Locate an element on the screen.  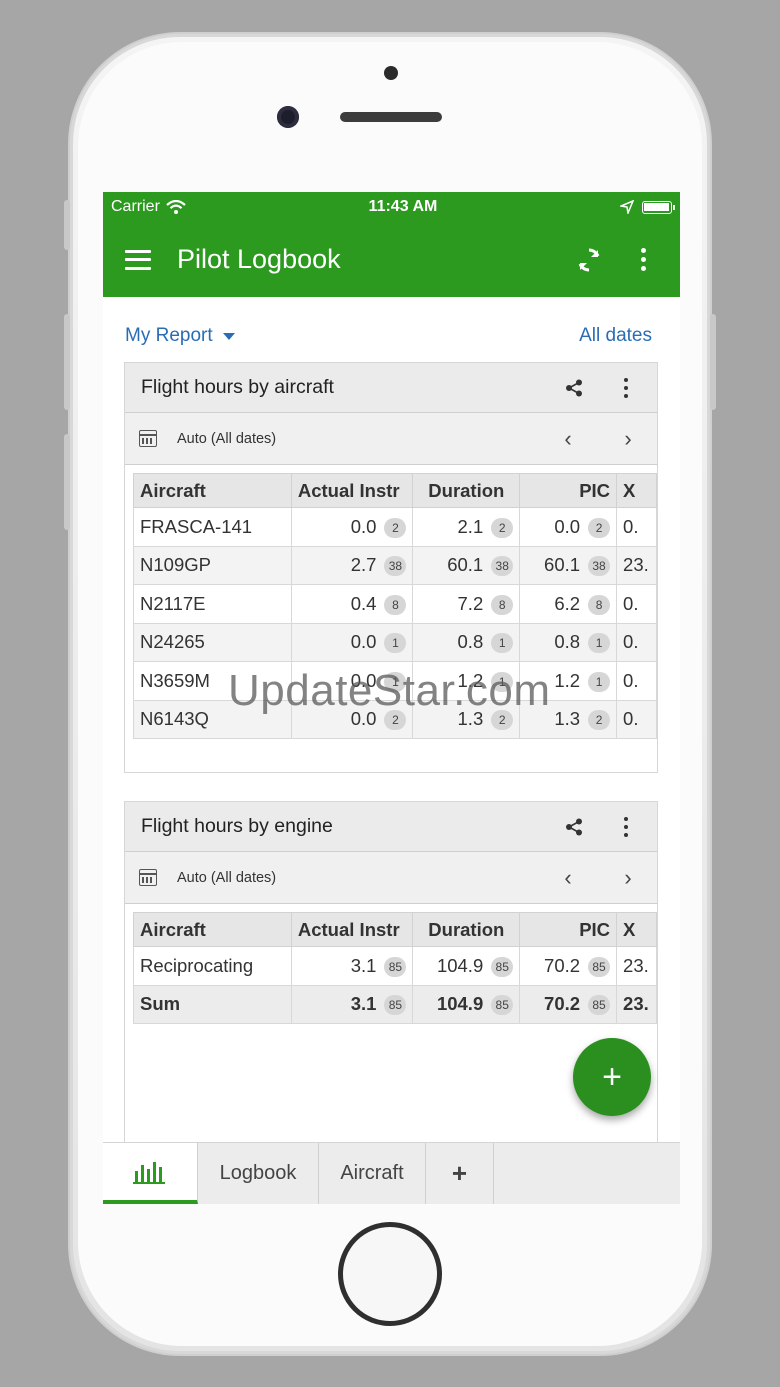
flight-count-badge: 2 is located at coordinates (599, 720).